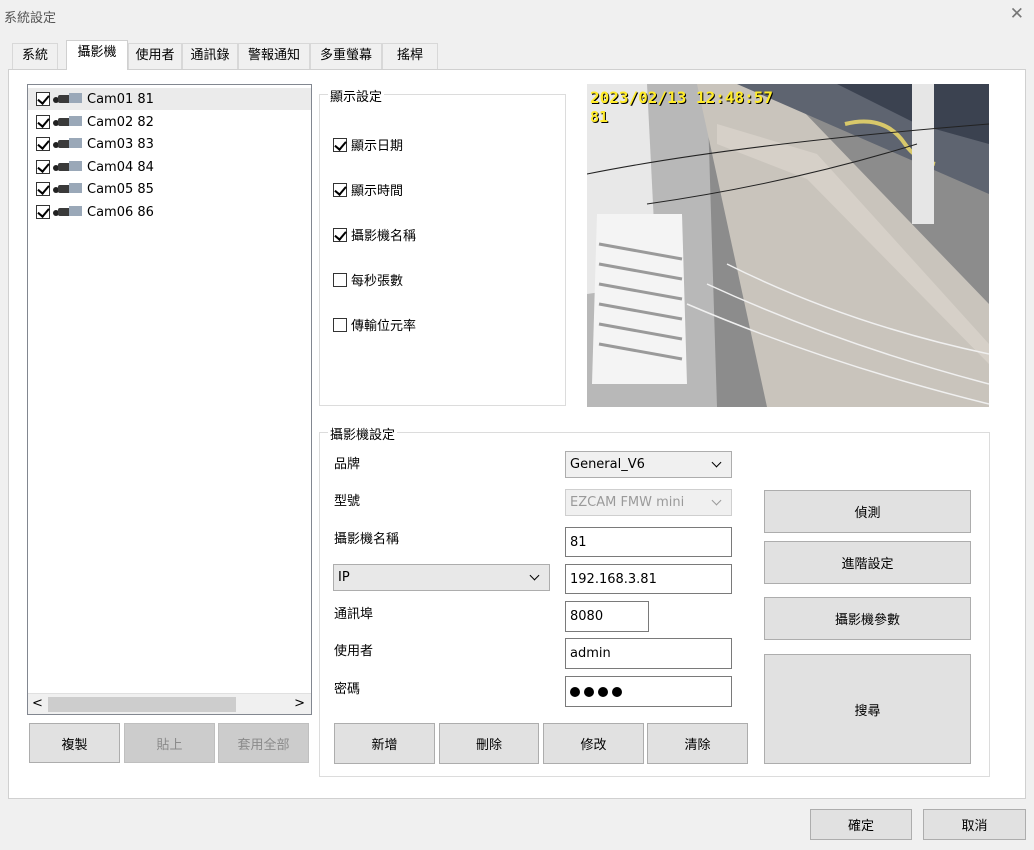 The image size is (1034, 850). I want to click on osd-camera-name: 81, so click(599, 117).